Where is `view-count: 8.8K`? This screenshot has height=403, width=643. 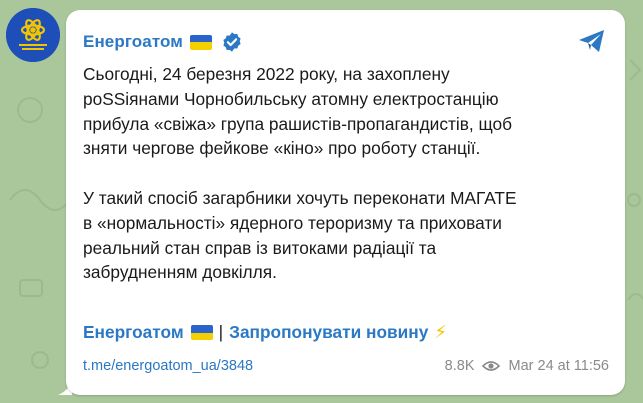
view-count: 8.8K is located at coordinates (459, 366).